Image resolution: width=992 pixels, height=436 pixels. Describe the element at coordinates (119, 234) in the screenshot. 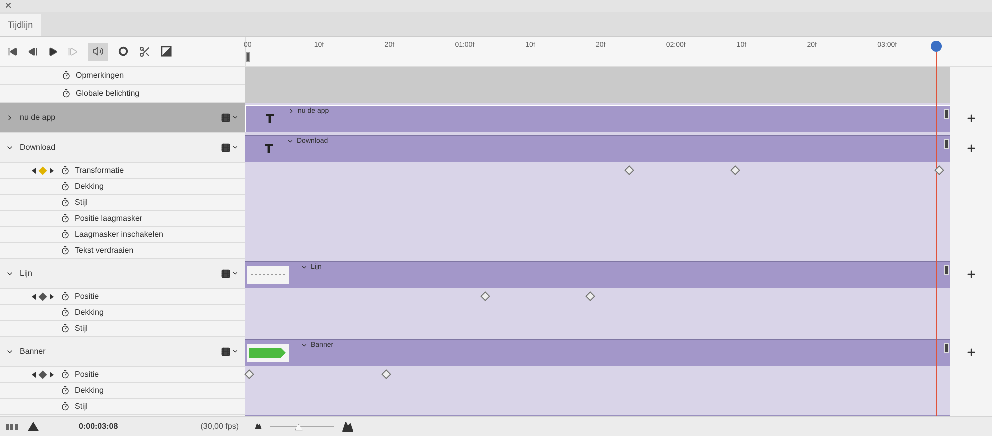

I see `property-label: Laagmasker inschakelen` at that location.